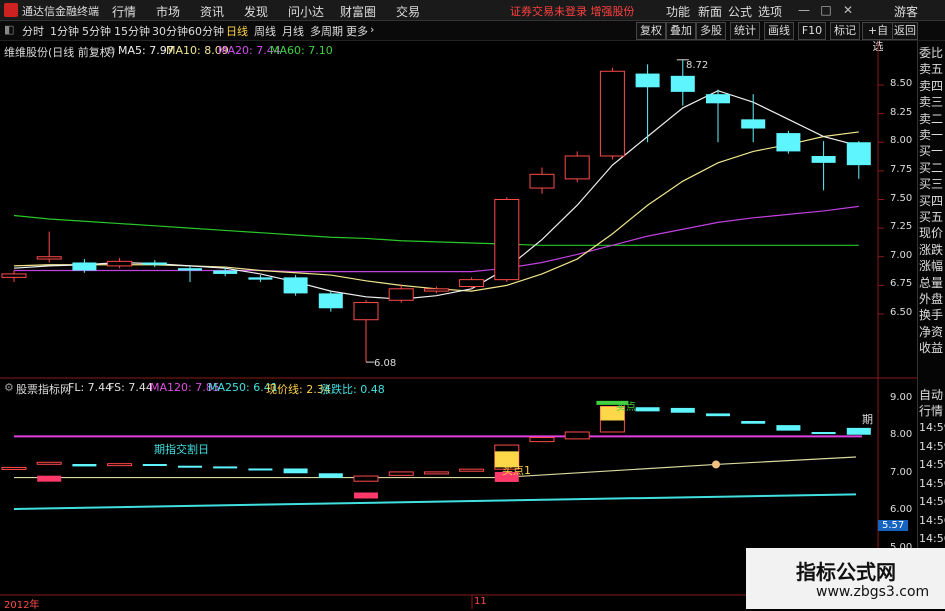  I want to click on settings-icon: ⚙, so click(111, 50).